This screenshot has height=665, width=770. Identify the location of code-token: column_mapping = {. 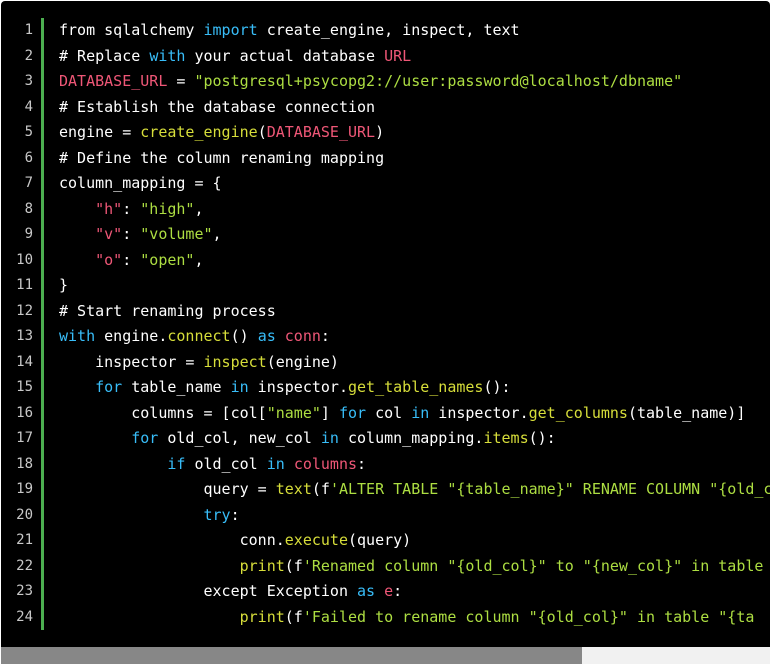
(140, 183).